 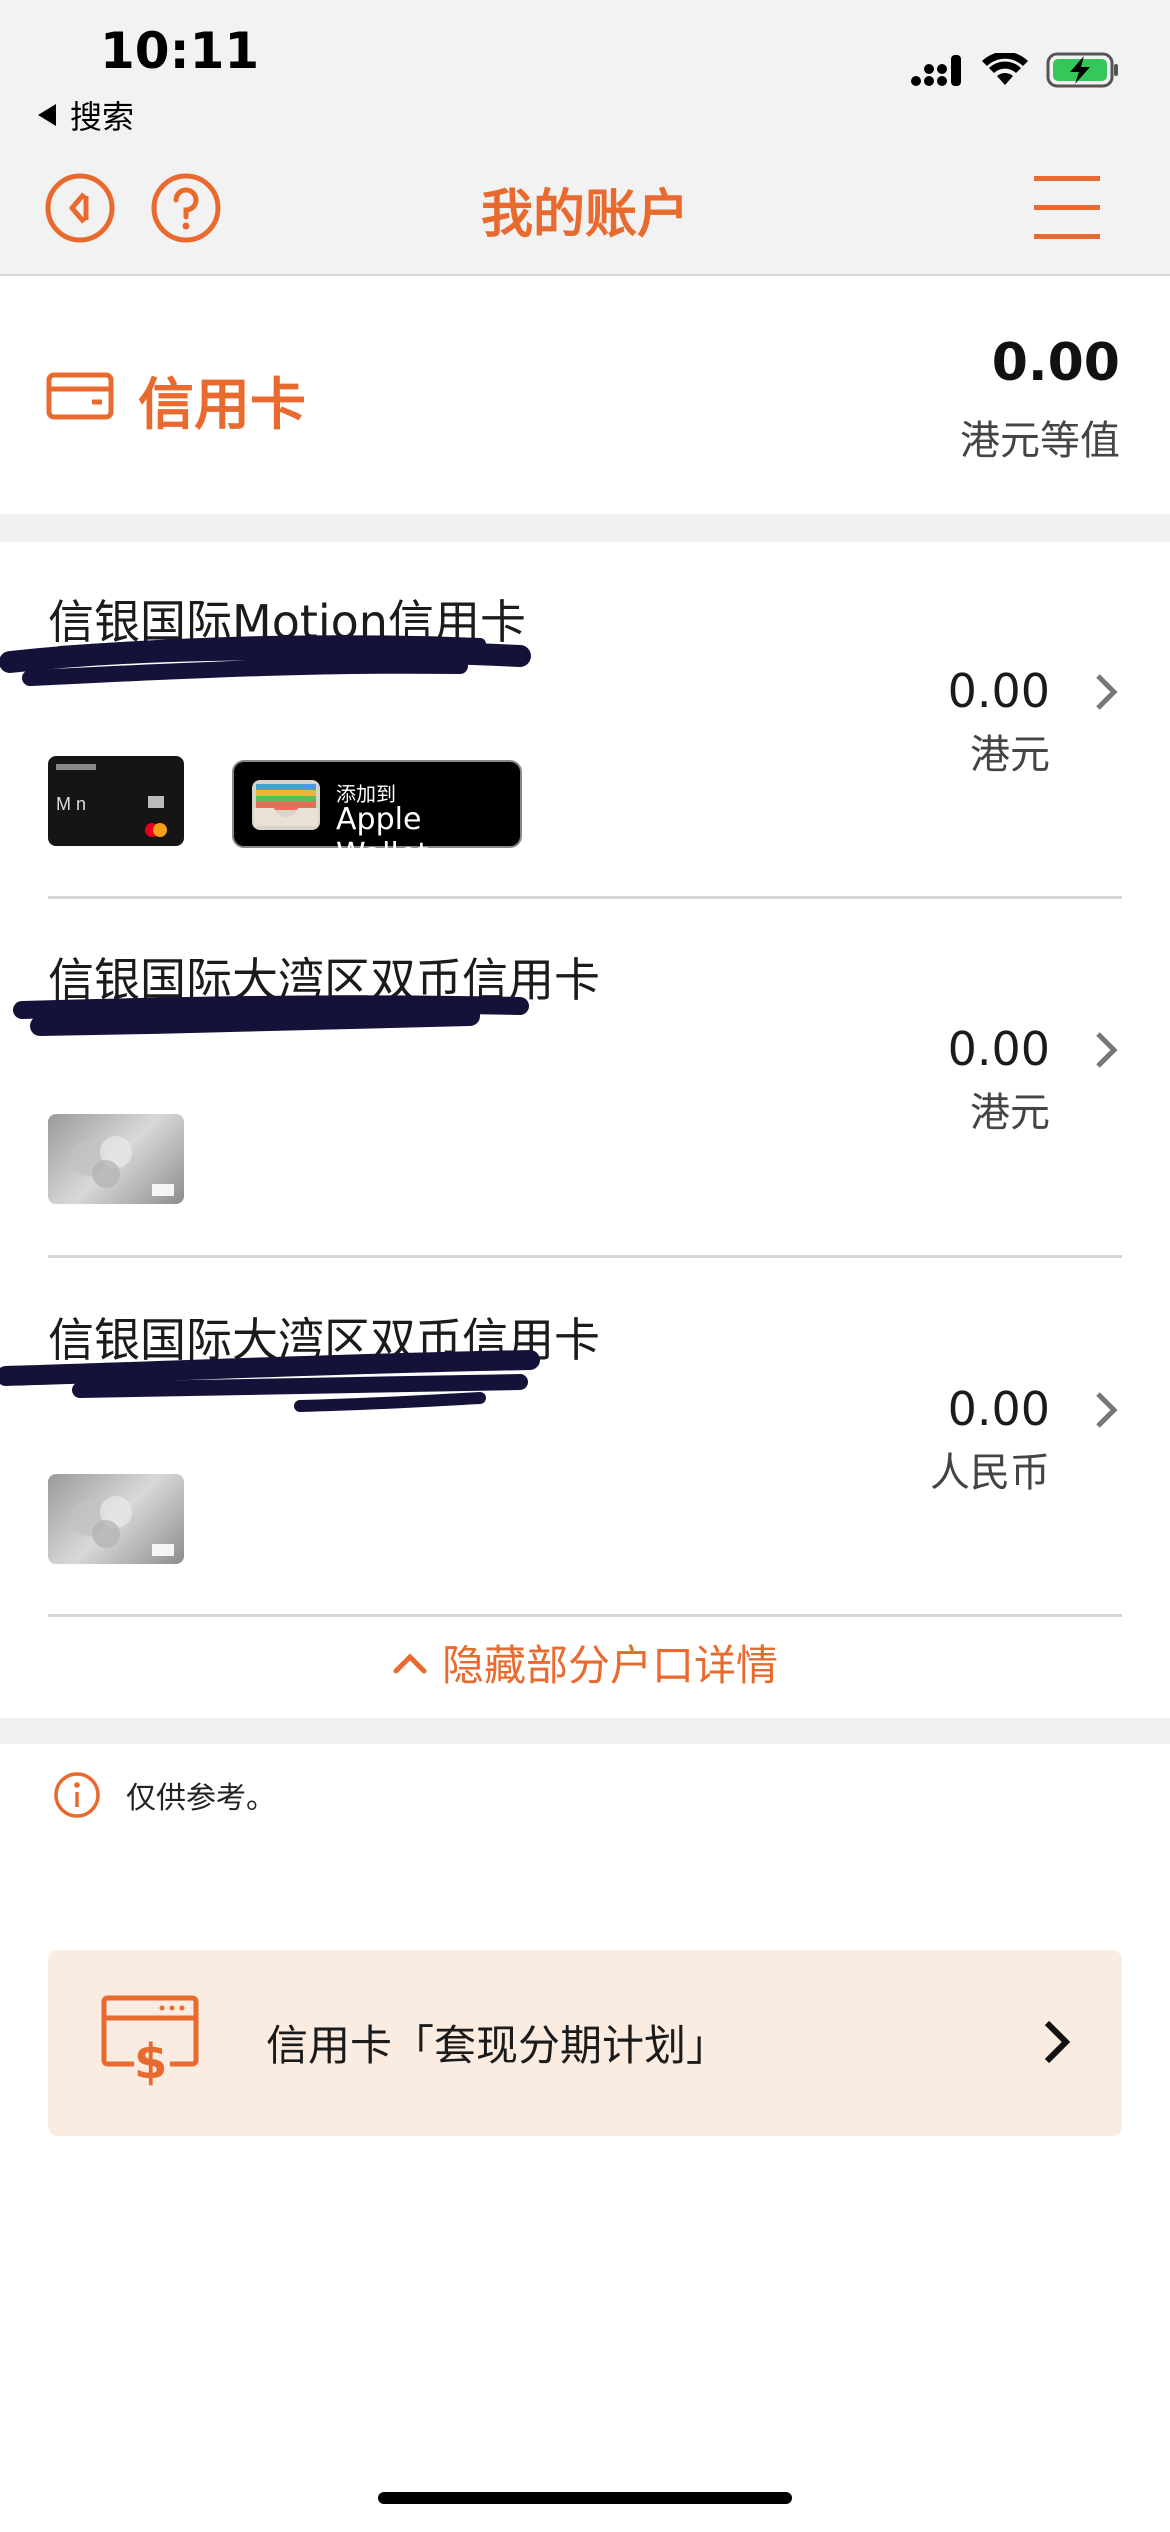 What do you see at coordinates (585, 2498) in the screenshot?
I see `home-indicator` at bounding box center [585, 2498].